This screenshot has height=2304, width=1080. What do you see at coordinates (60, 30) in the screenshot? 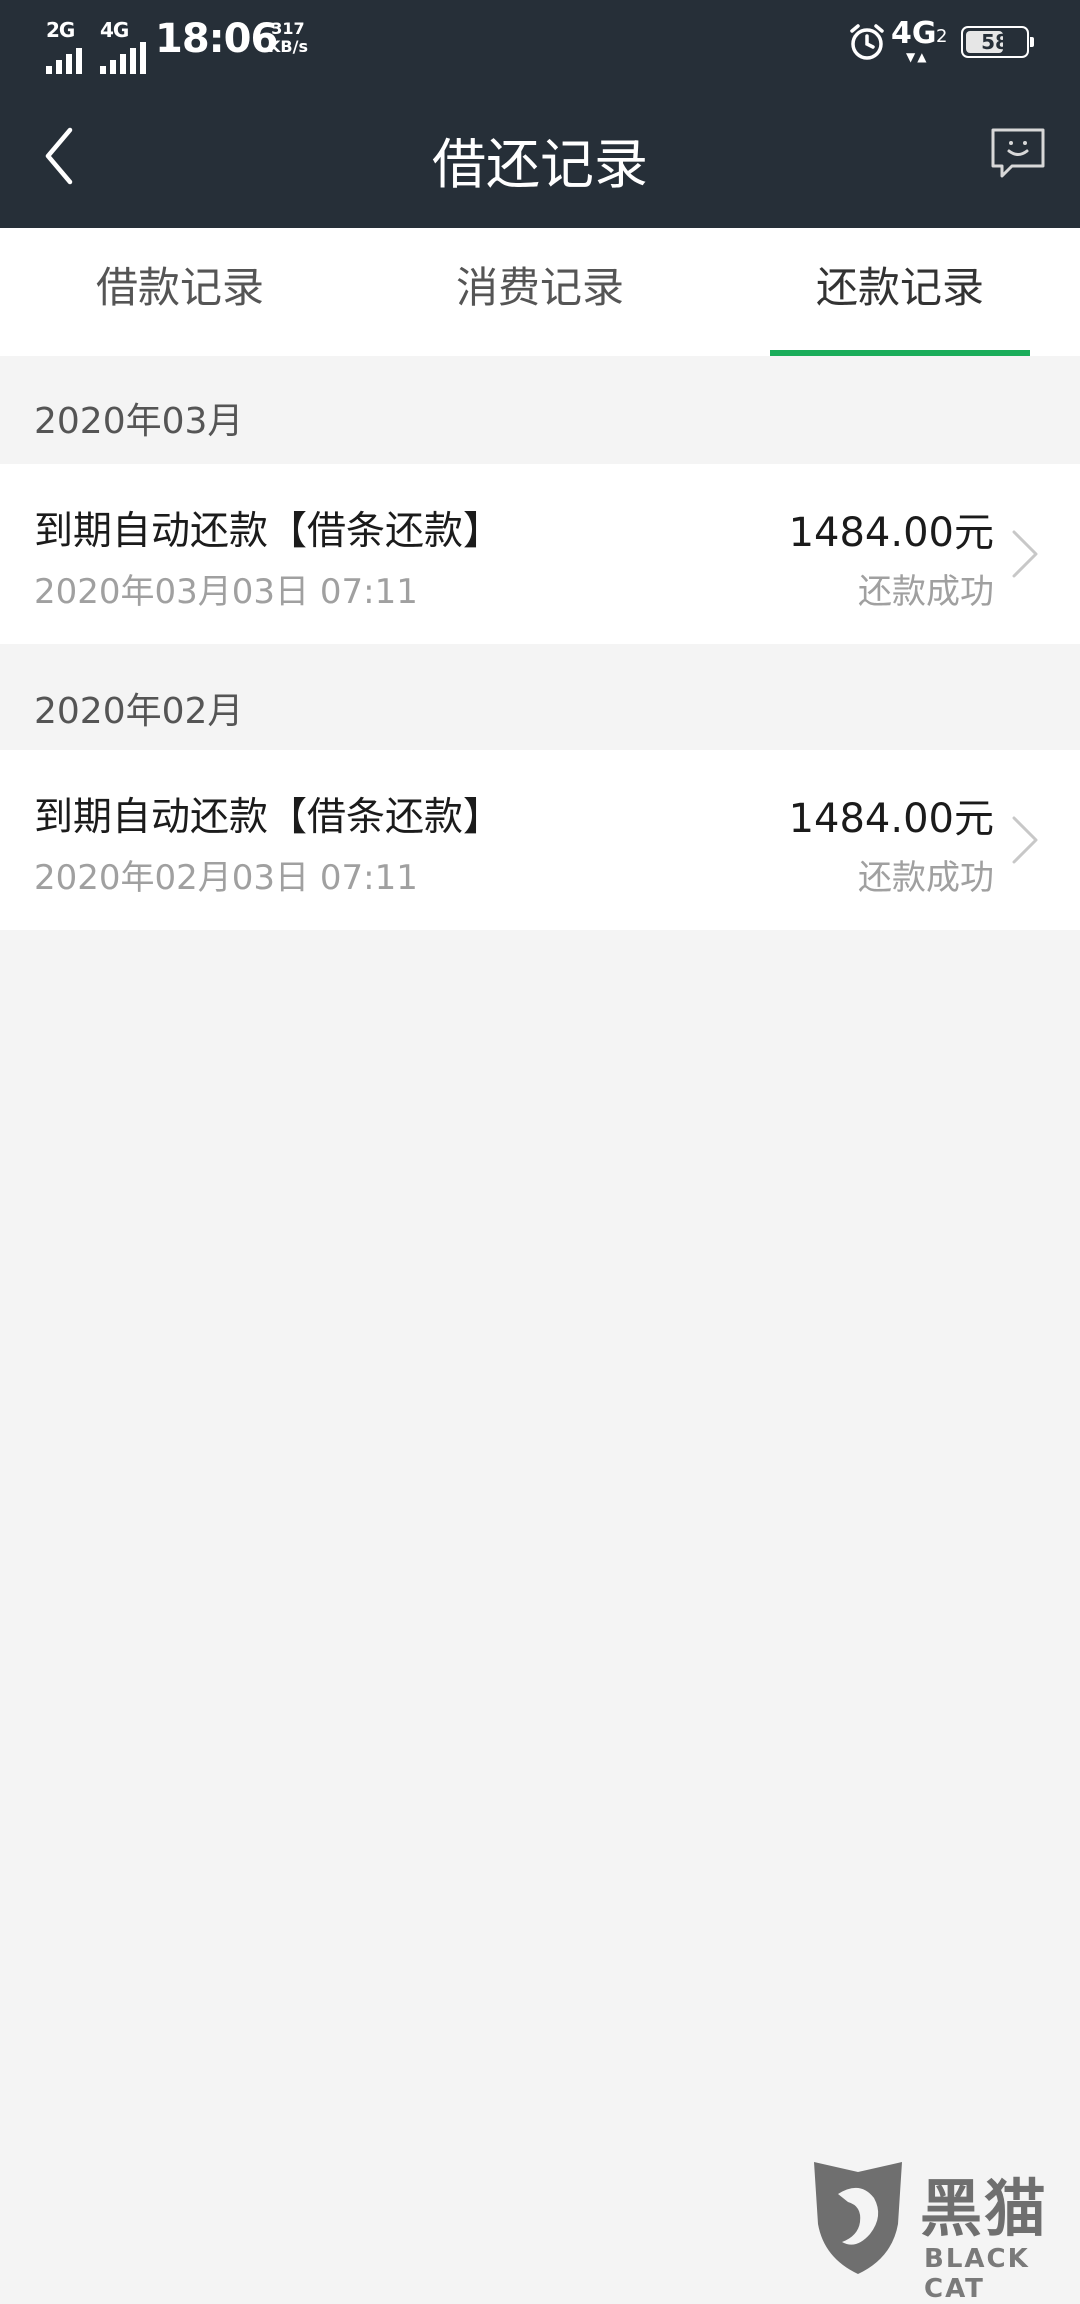
I see `sim1-network-type: 2G` at bounding box center [60, 30].